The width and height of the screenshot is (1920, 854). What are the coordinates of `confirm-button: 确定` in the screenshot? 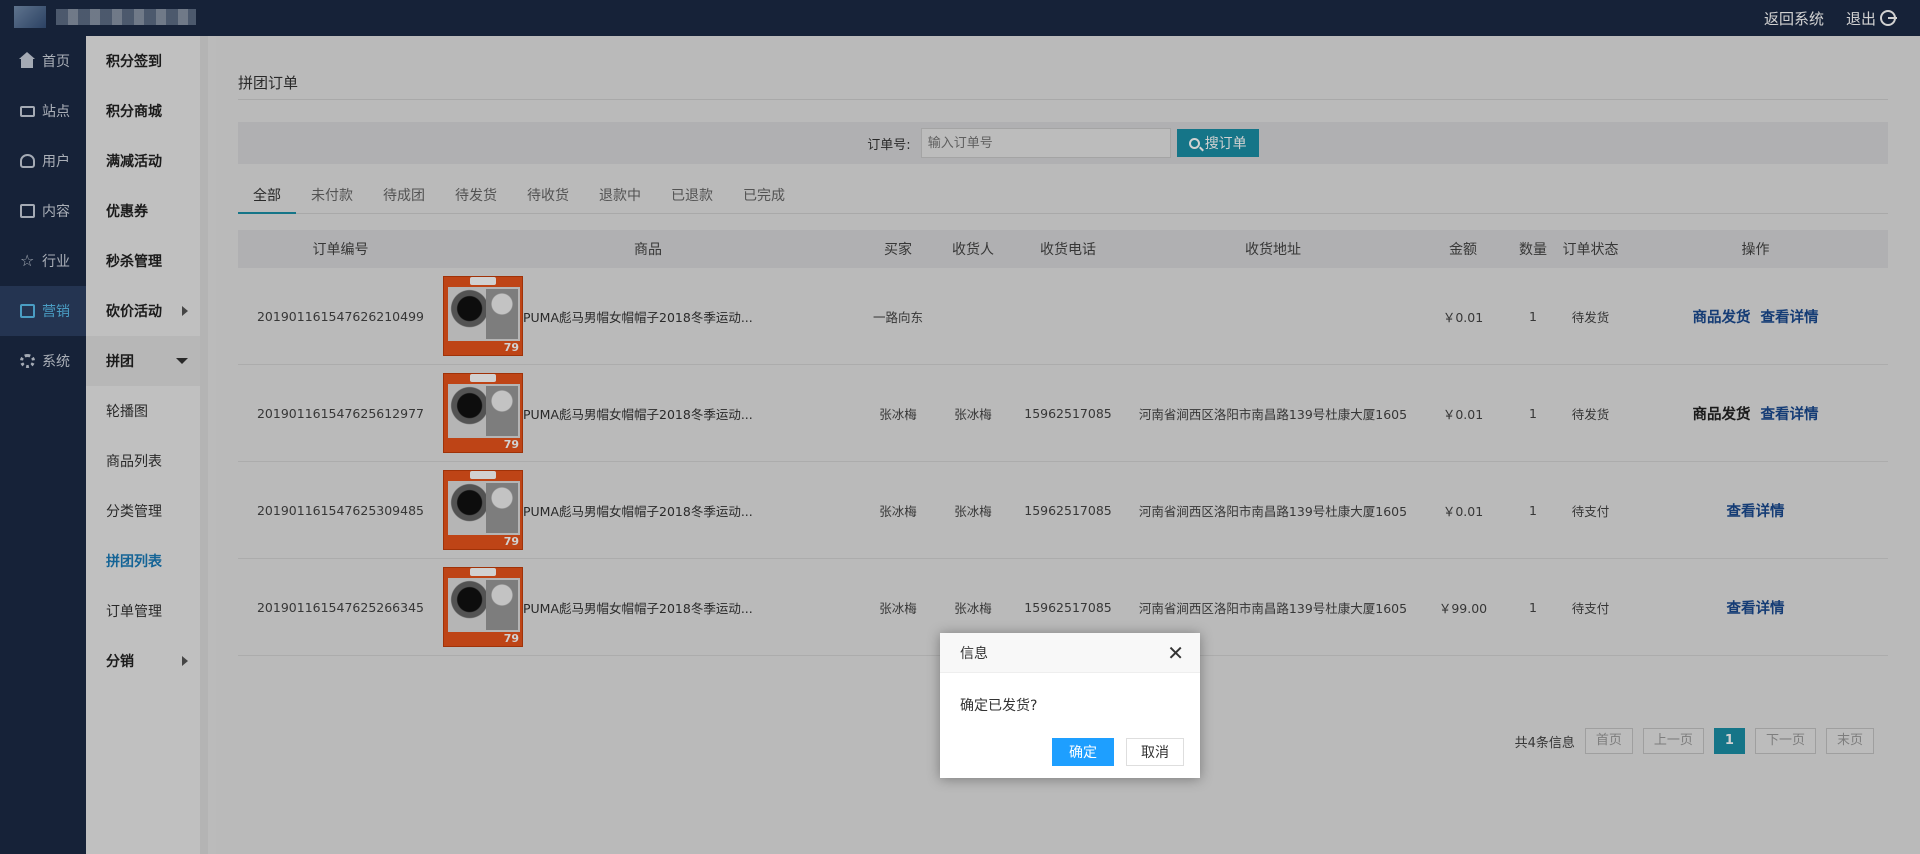 It's located at (1083, 752).